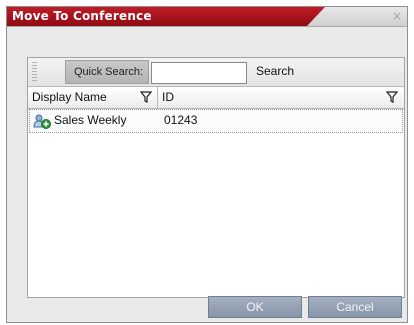  I want to click on conference-add-icon, so click(42, 121).